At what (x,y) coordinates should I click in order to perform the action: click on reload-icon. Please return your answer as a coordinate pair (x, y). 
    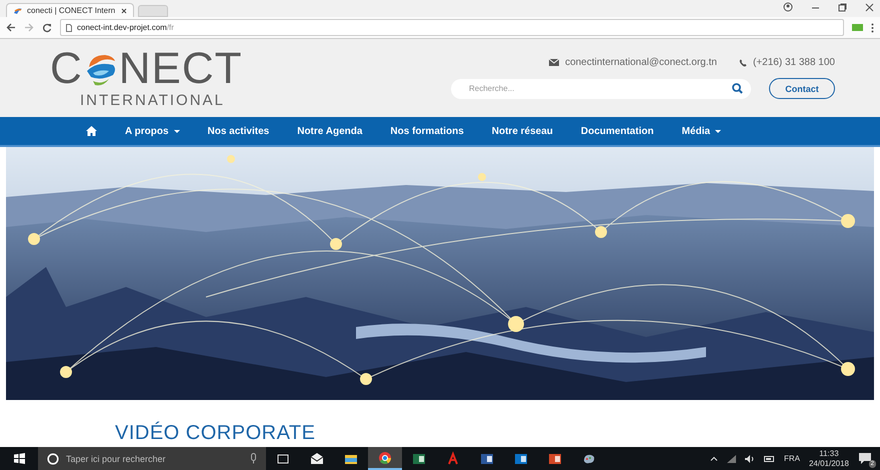
    Looking at the image, I should click on (47, 27).